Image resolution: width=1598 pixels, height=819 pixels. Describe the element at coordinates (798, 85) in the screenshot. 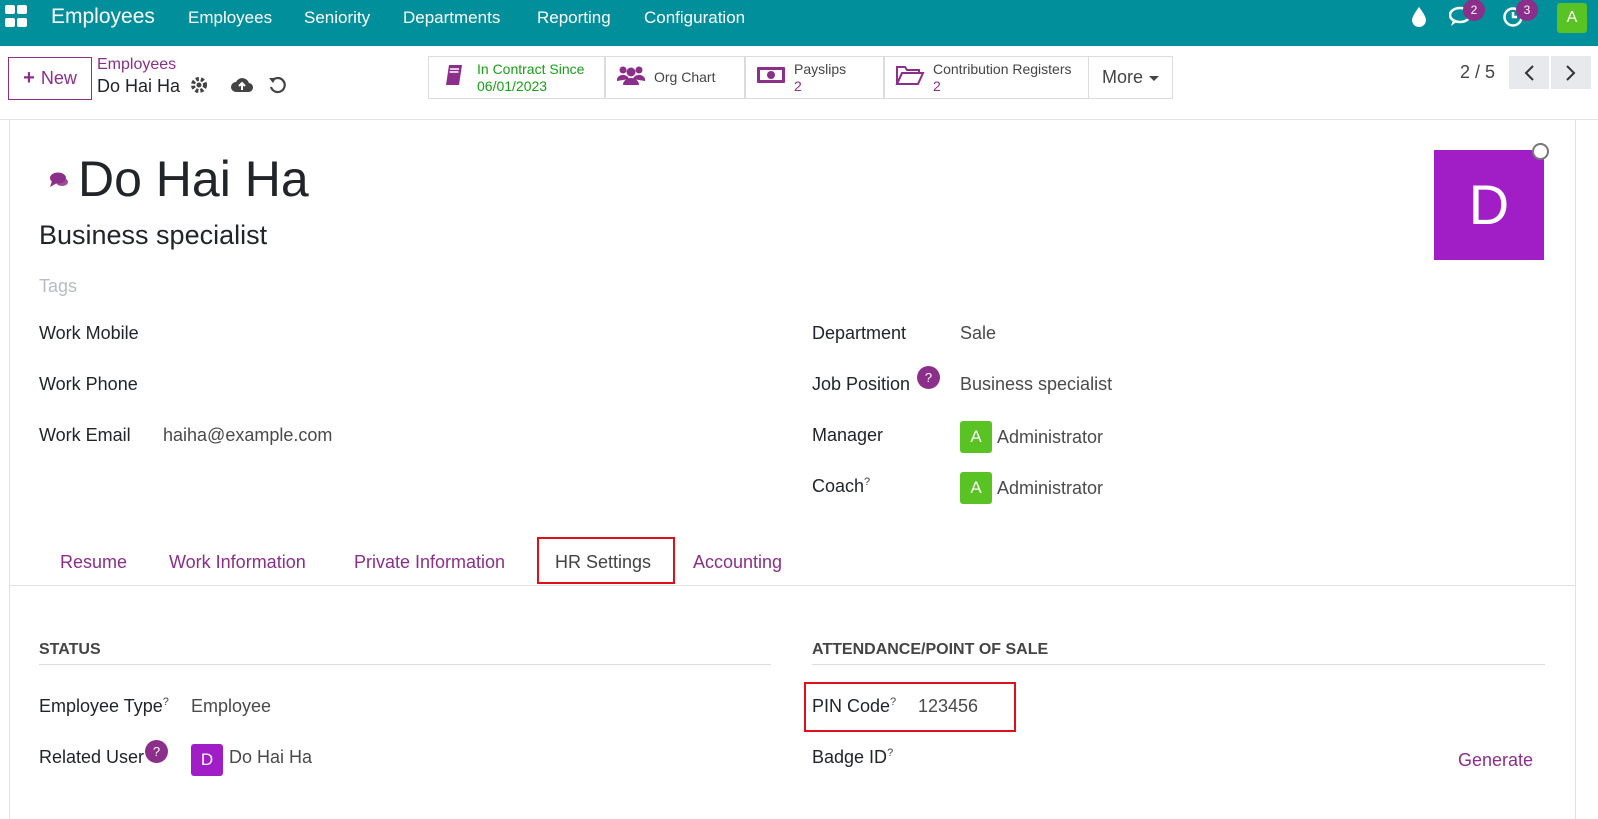

I see `smart-payslips-value: 2` at that location.